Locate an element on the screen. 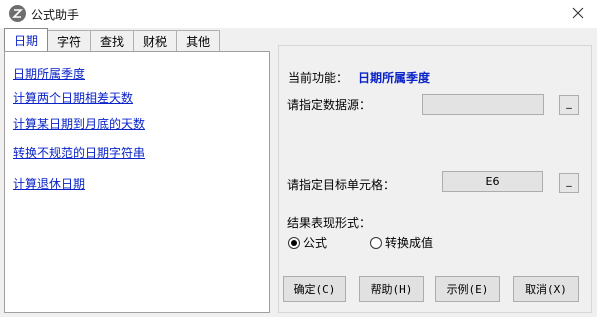 The width and height of the screenshot is (597, 317). title-bar: 公式助手 is located at coordinates (298, 14).